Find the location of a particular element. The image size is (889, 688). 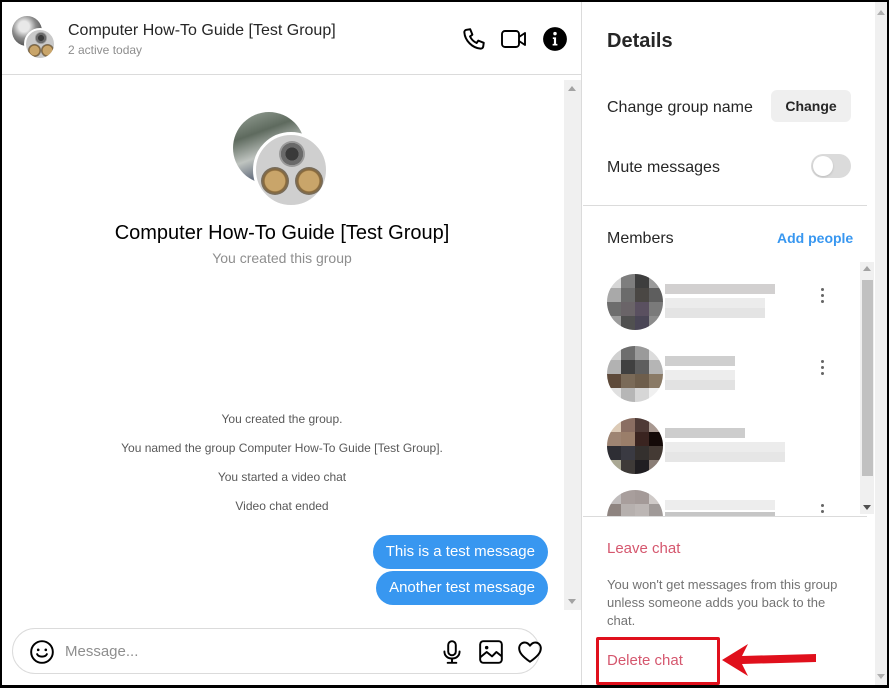

add-people-link: Add people is located at coordinates (815, 238).